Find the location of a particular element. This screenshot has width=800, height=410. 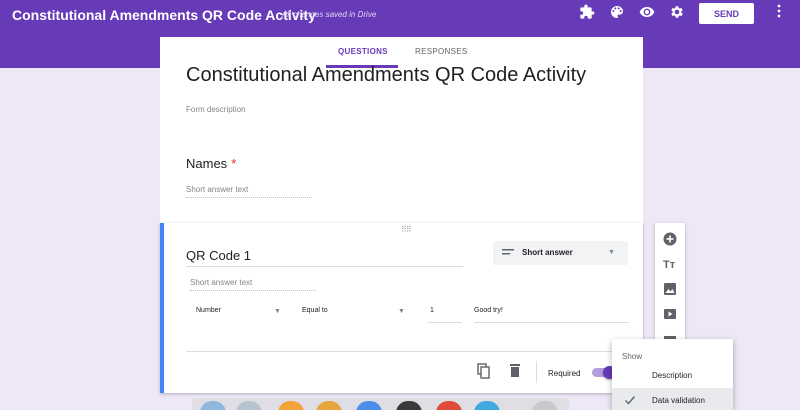

validation-condition-label: Equal to is located at coordinates (315, 310).